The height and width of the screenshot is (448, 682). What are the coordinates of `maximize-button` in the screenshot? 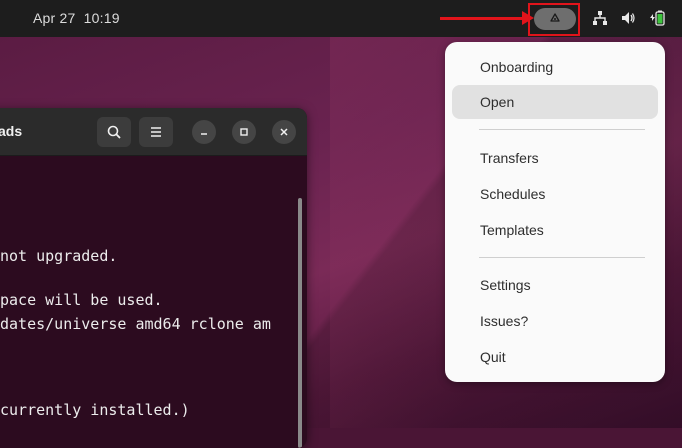 It's located at (244, 132).